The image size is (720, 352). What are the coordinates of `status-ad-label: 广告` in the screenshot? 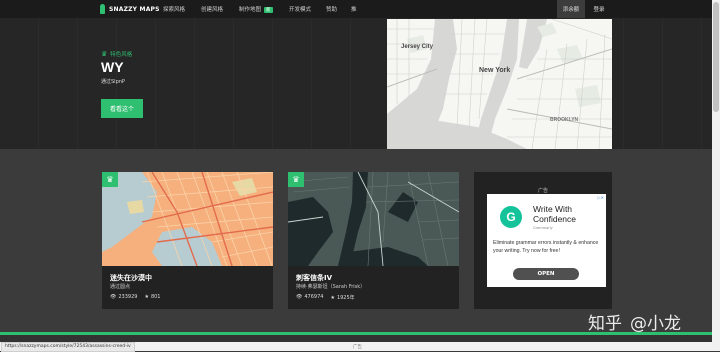 It's located at (357, 347).